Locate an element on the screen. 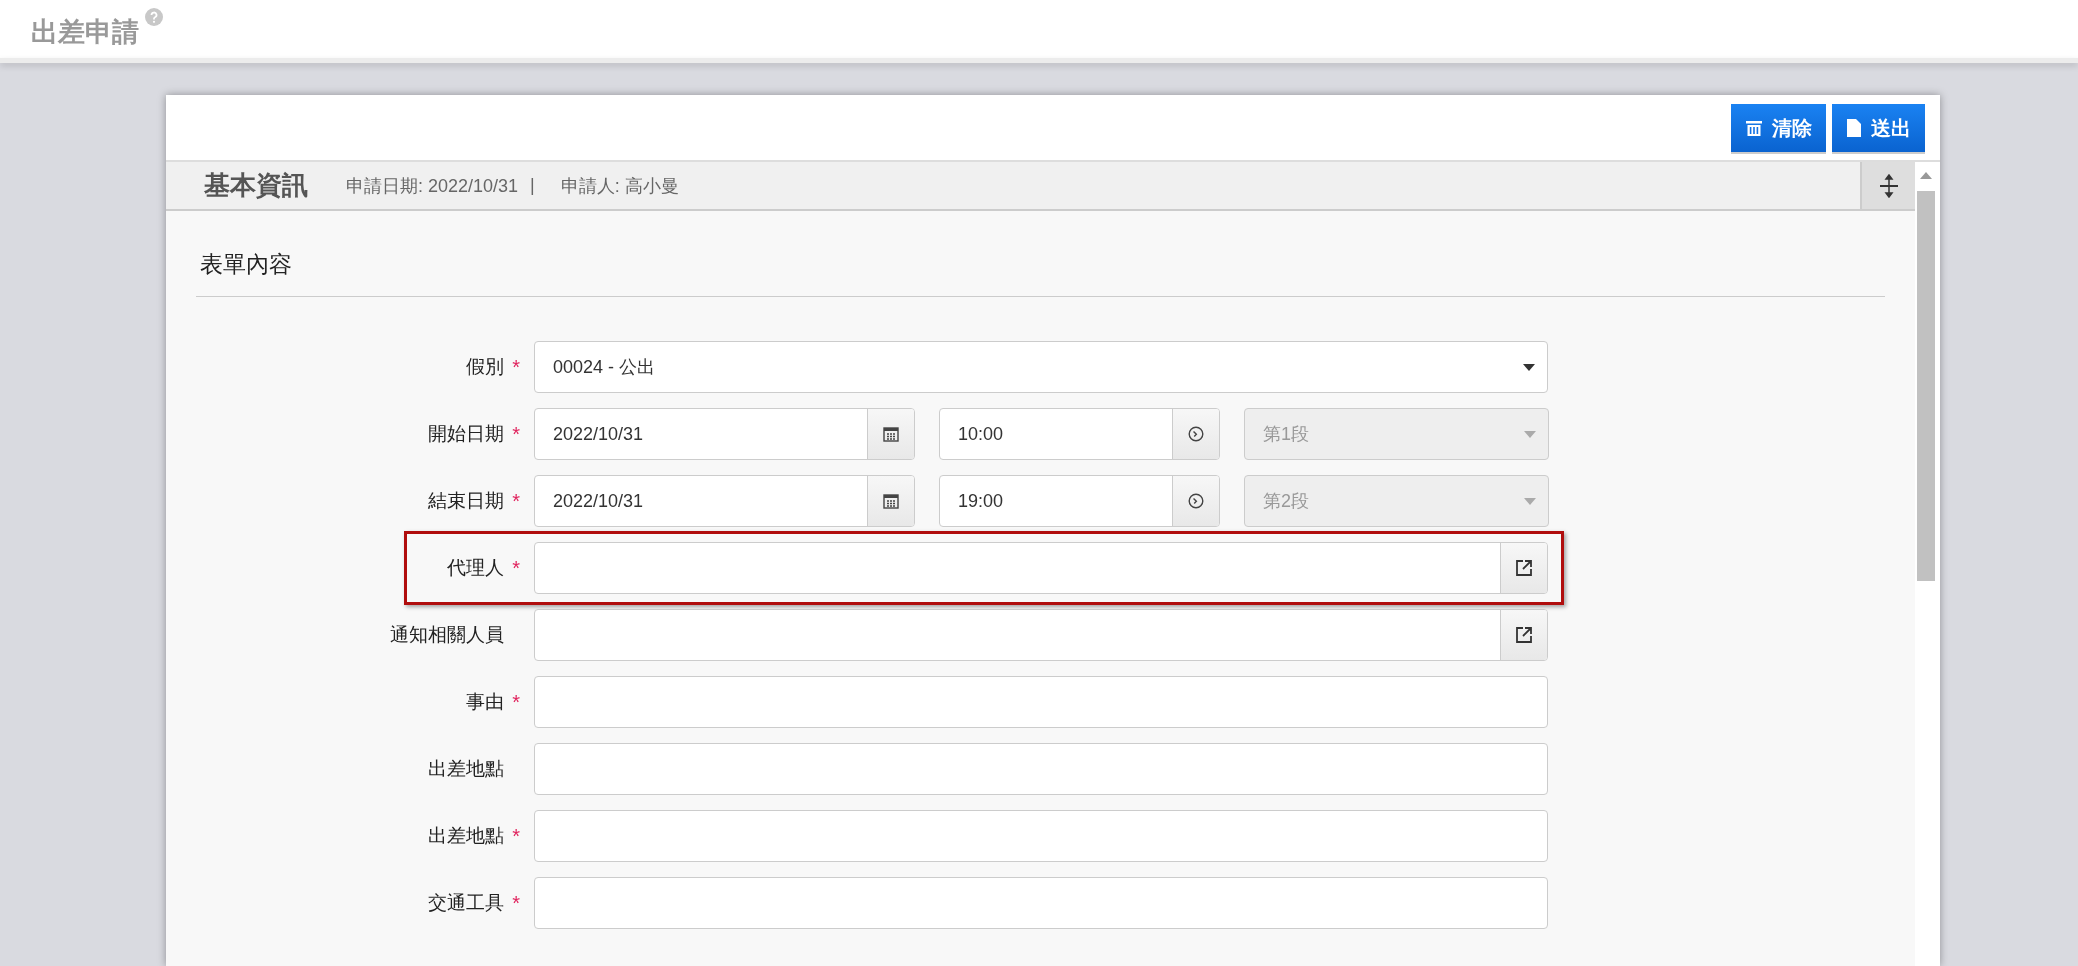  applicant: 申請人: 高小曼 is located at coordinates (619, 186).